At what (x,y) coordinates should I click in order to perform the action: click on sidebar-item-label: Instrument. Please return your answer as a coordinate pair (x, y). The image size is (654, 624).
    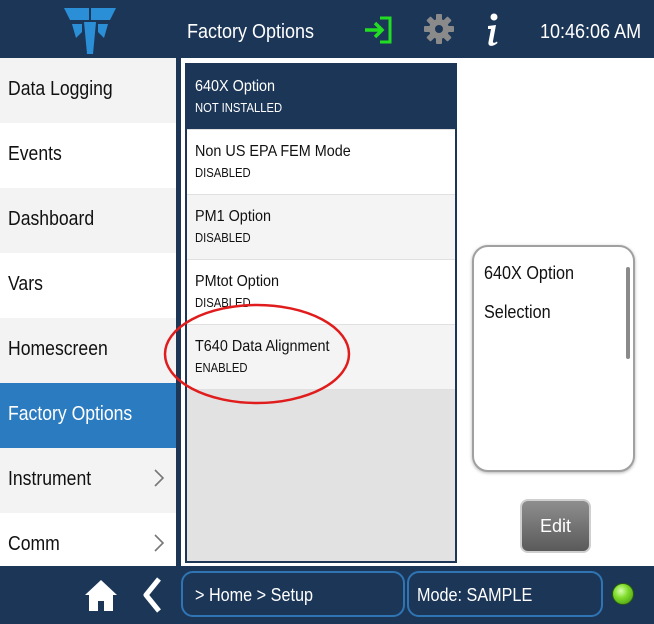
    Looking at the image, I should click on (50, 479).